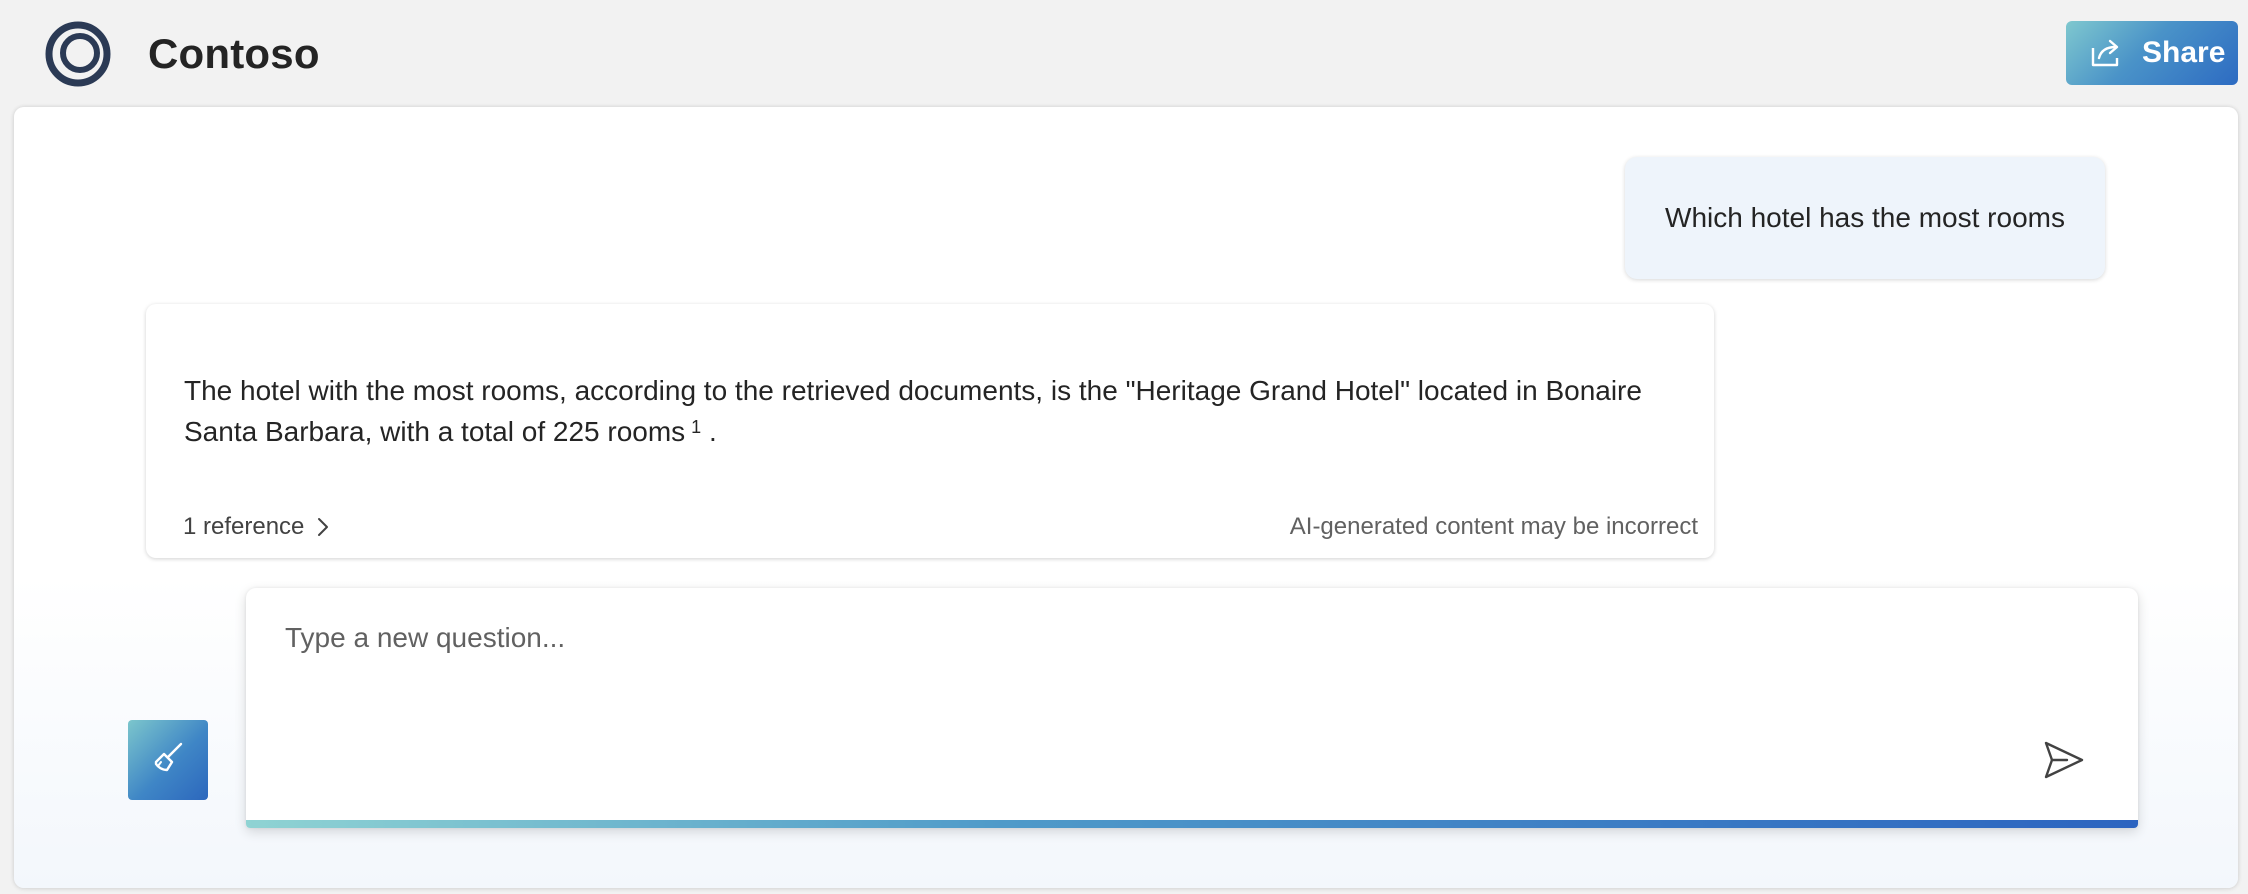 The height and width of the screenshot is (894, 2248). What do you see at coordinates (1124, 54) in the screenshot?
I see `top-header: Contoso Share` at bounding box center [1124, 54].